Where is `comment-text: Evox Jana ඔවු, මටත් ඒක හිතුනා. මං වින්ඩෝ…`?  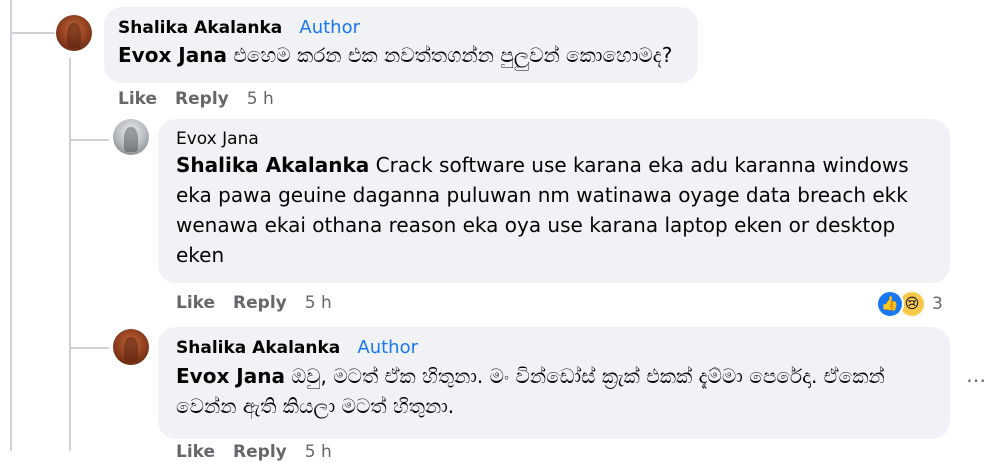
comment-text: Evox Jana ඔවු, මටත් ඒක හිතුනා. මං වින්ඩෝ… is located at coordinates (554, 391).